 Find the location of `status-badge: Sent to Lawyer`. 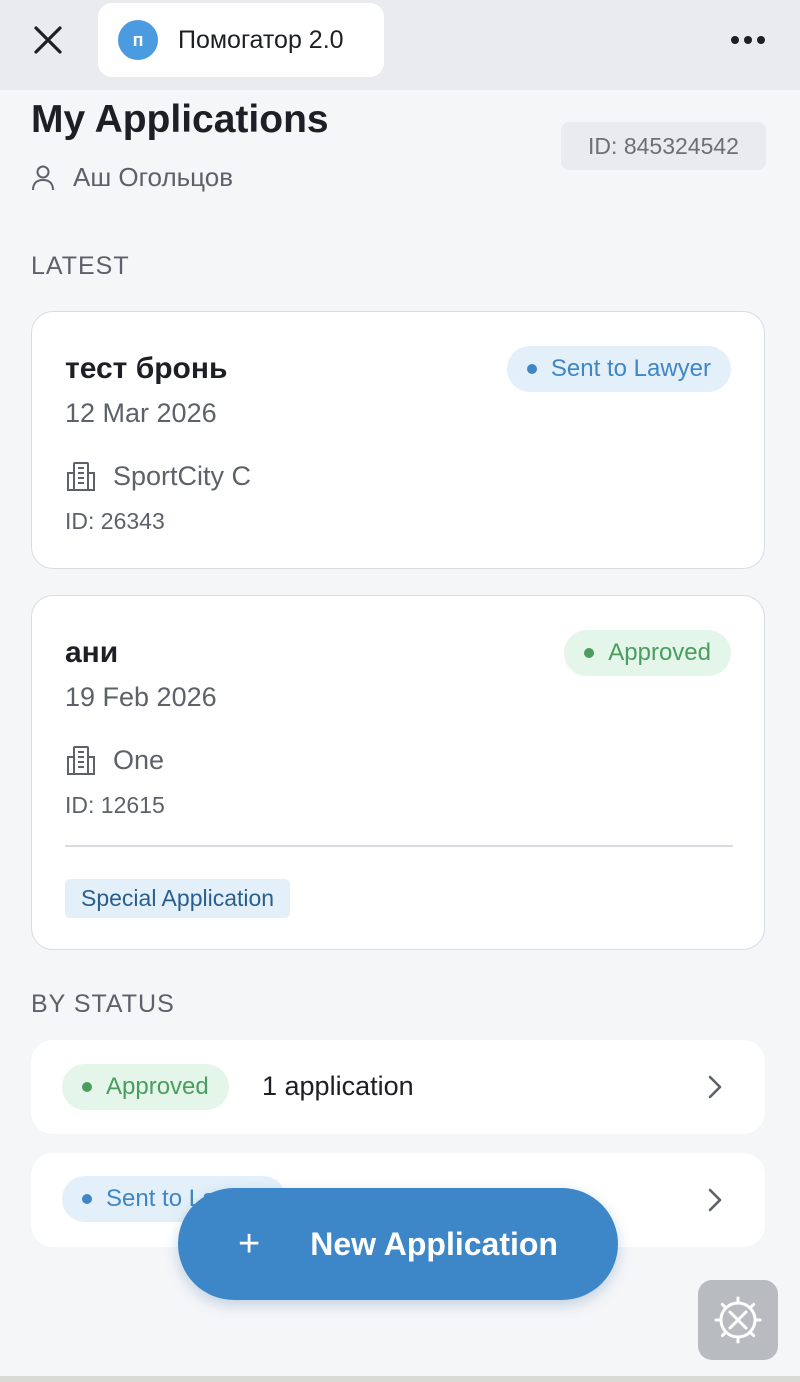

status-badge: Sent to Lawyer is located at coordinates (618, 369).